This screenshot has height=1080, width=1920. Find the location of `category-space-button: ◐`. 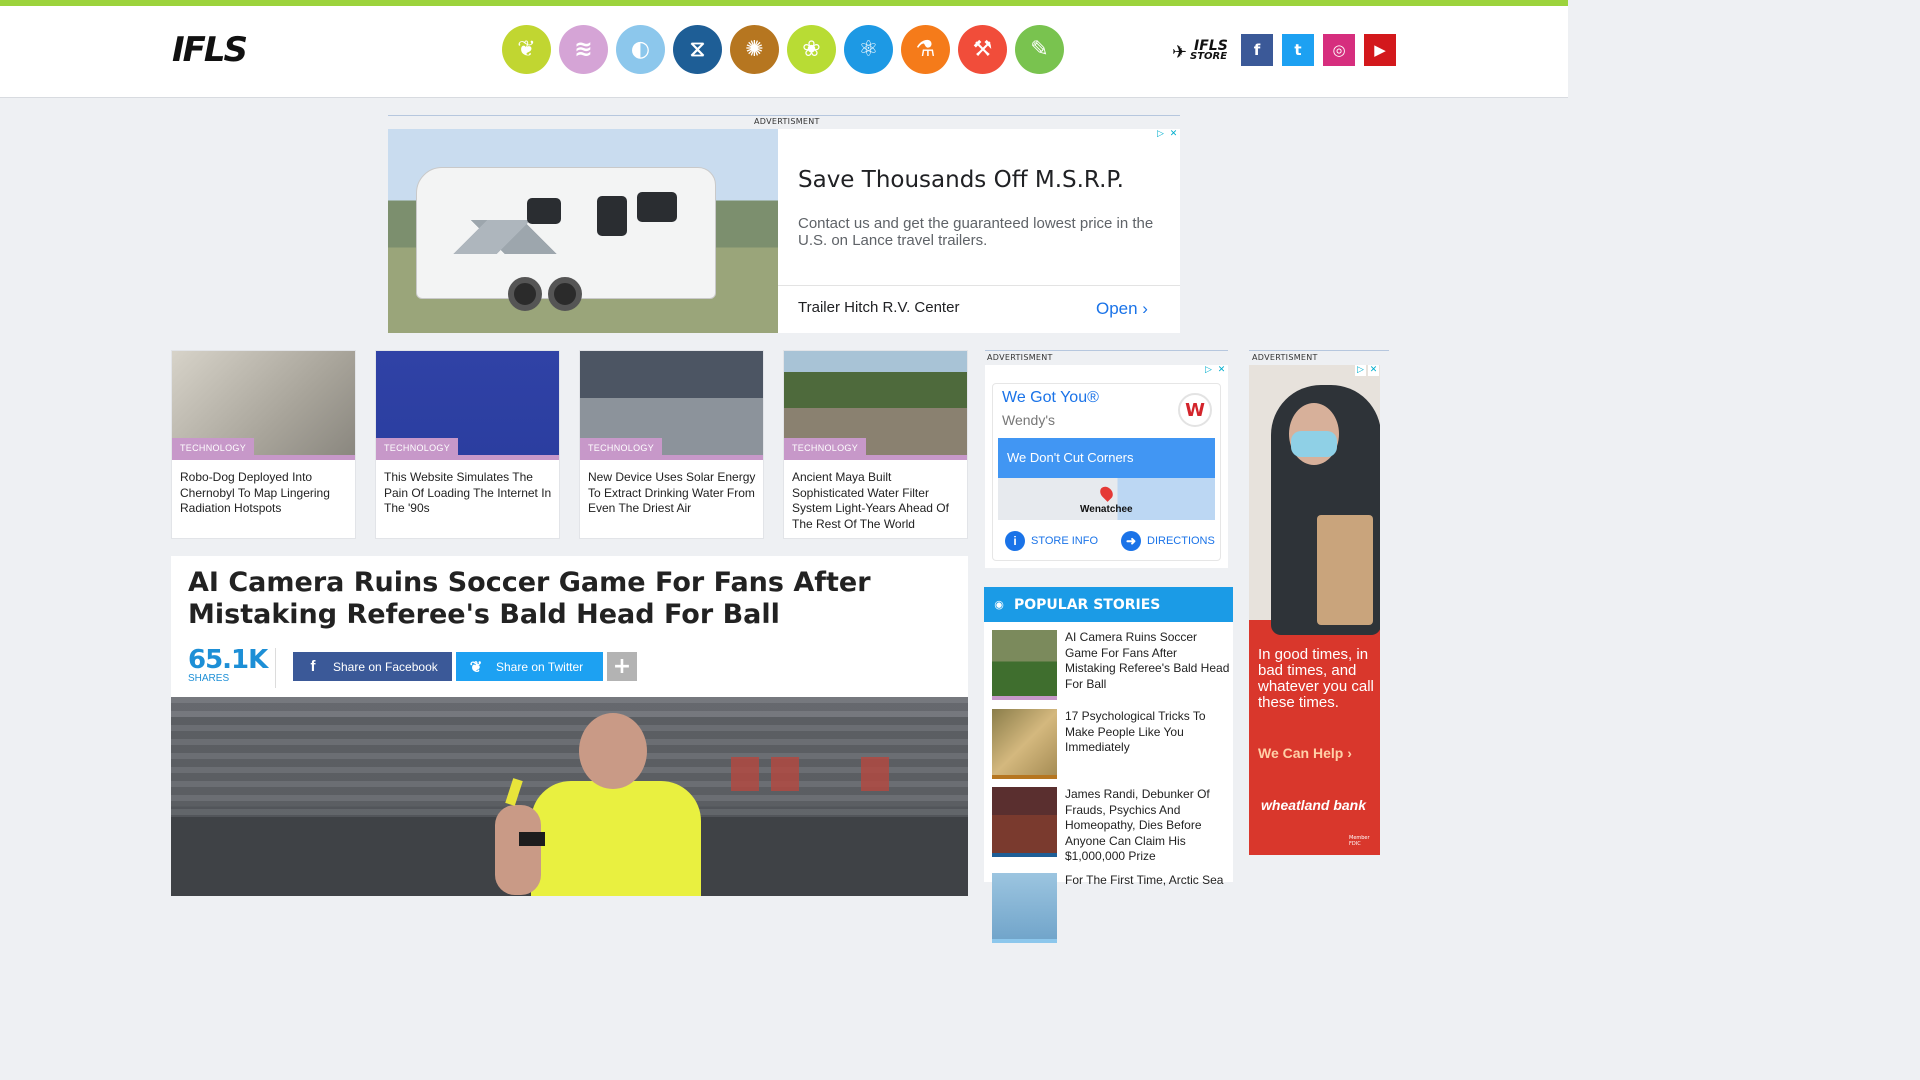

category-space-button: ◐ is located at coordinates (640, 49).